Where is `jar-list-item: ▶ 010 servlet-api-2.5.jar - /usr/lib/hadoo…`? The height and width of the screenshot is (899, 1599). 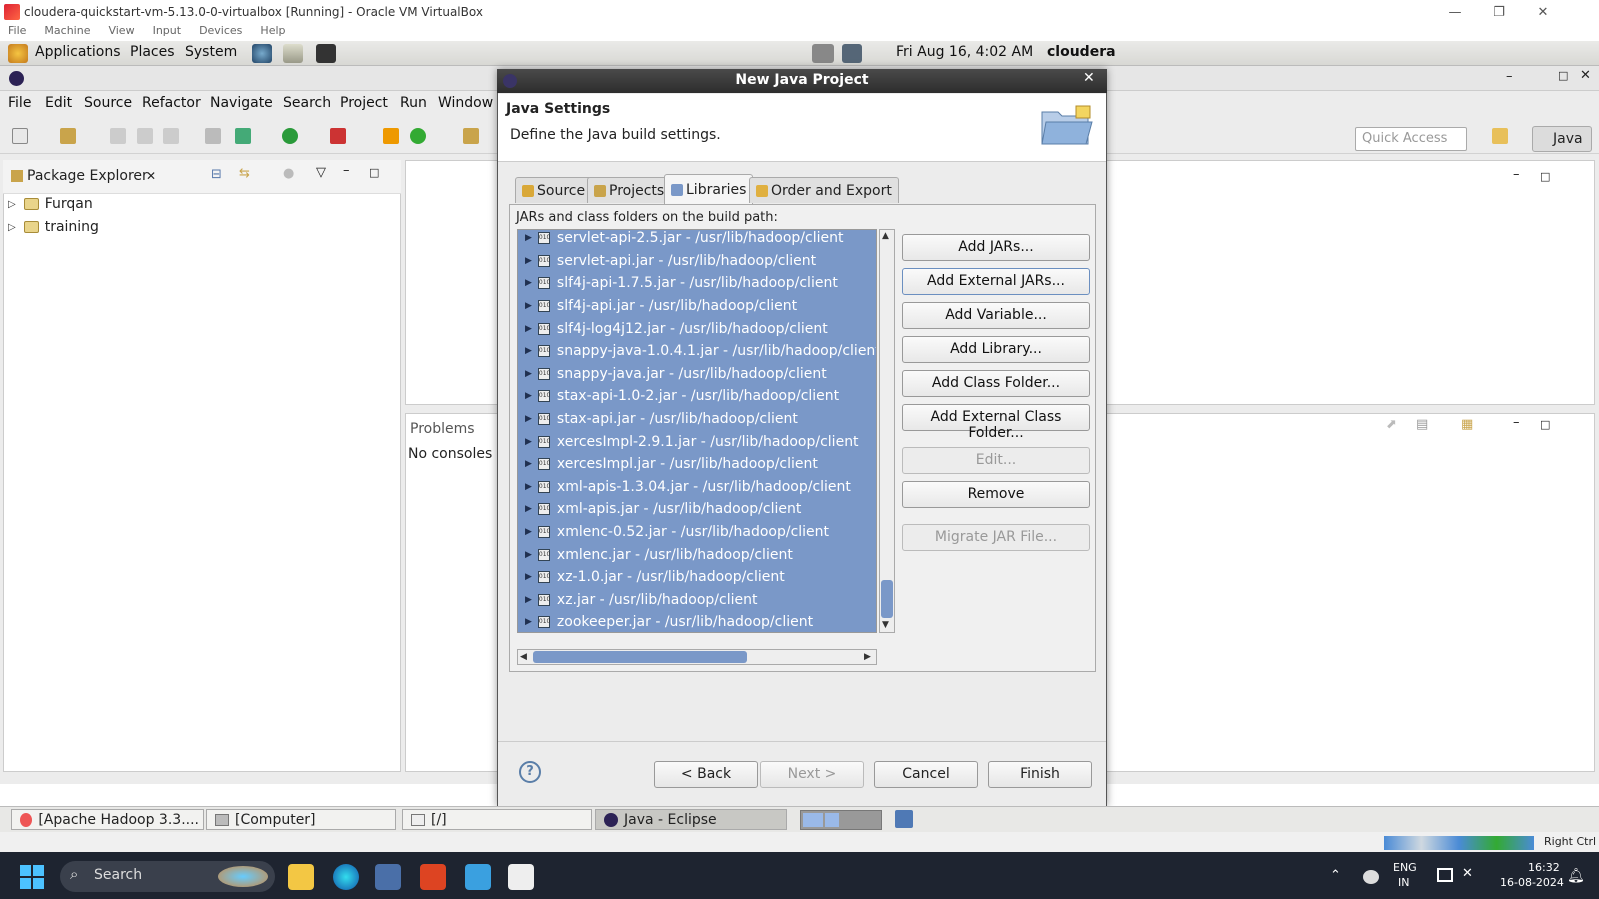
jar-list-item: ▶ 010 servlet-api-2.5.jar - /usr/lib/hadoo… is located at coordinates (697, 240).